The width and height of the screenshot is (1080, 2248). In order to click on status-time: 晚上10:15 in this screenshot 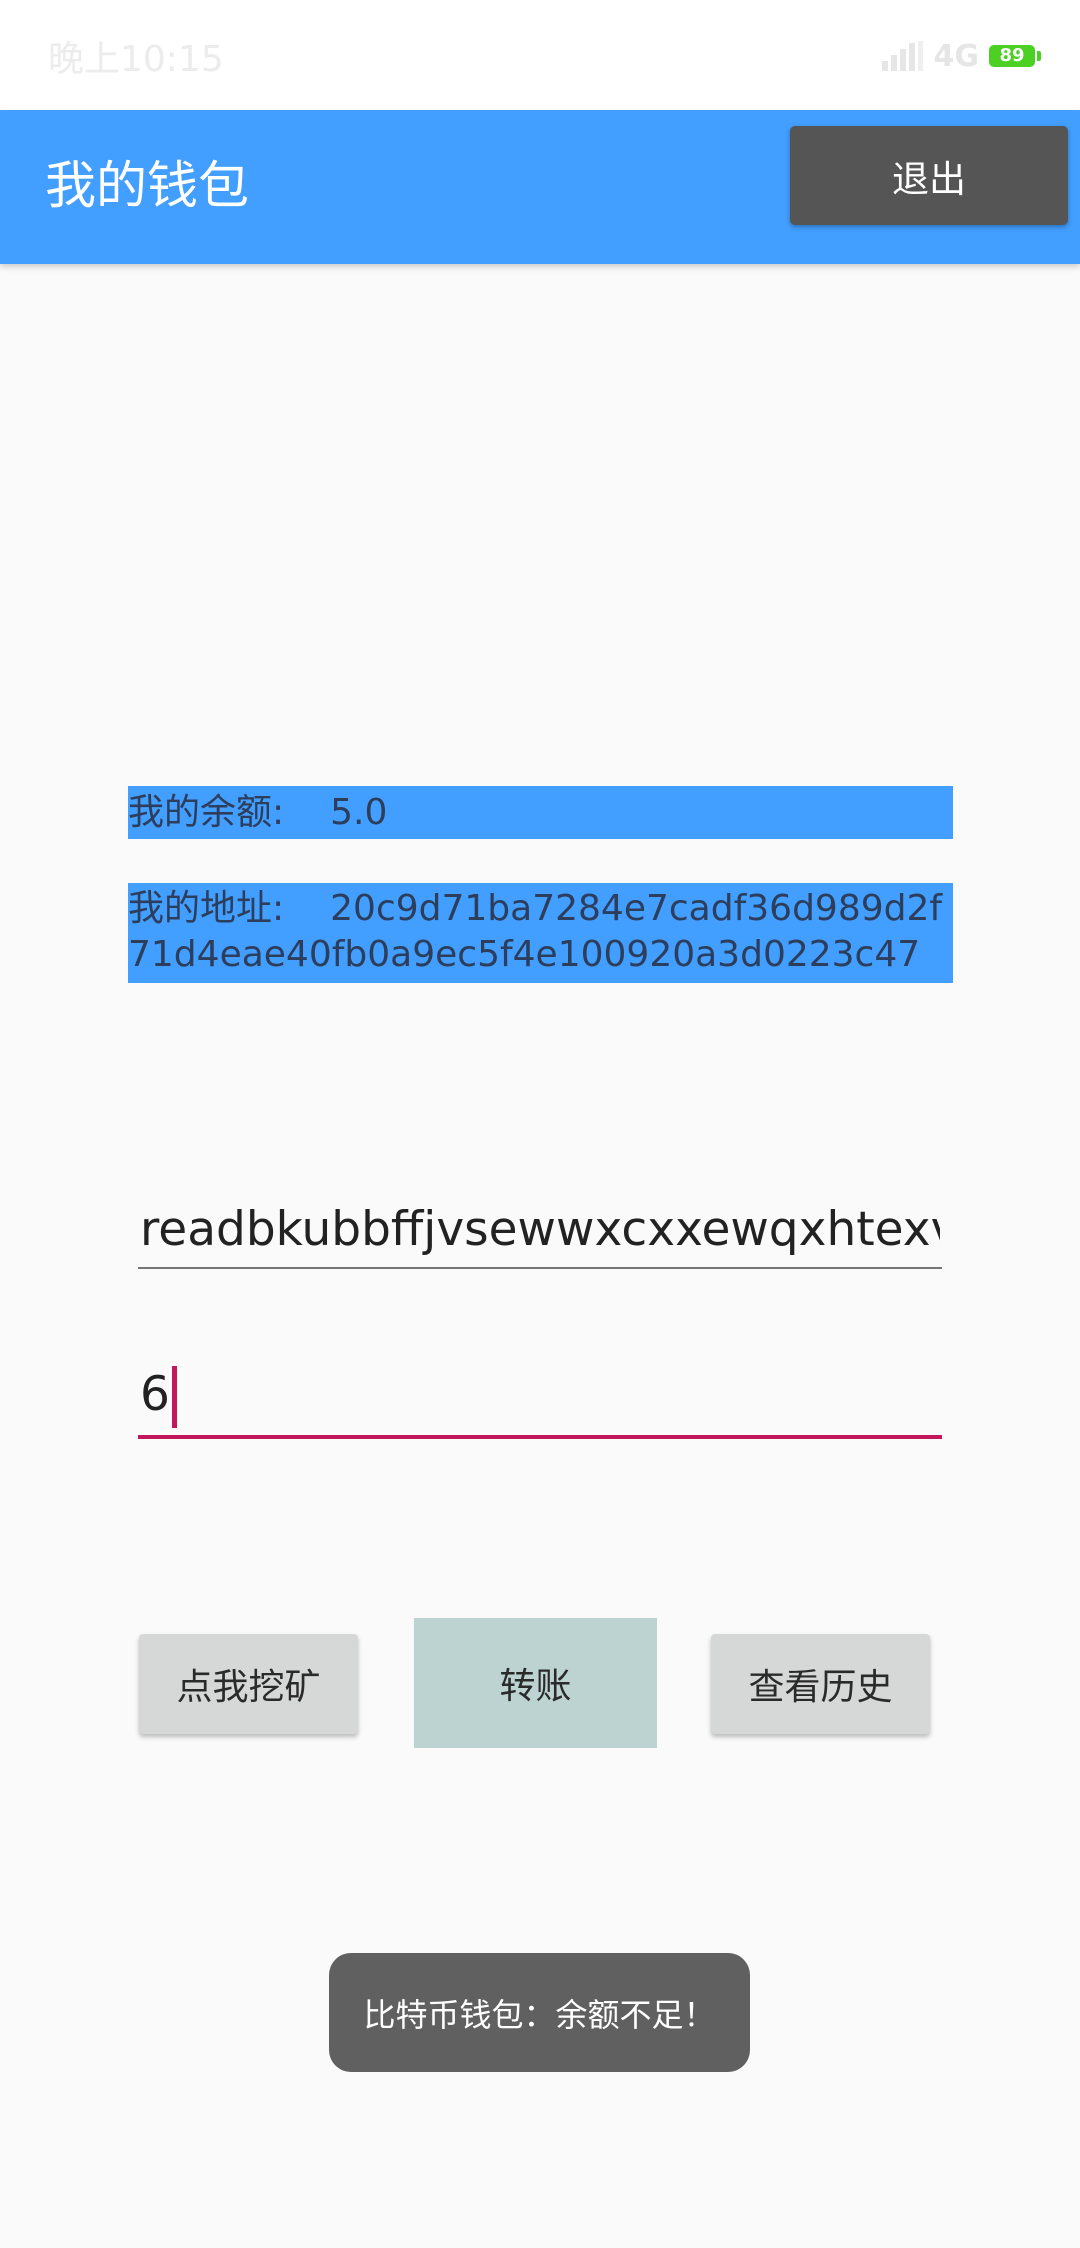, I will do `click(136, 59)`.